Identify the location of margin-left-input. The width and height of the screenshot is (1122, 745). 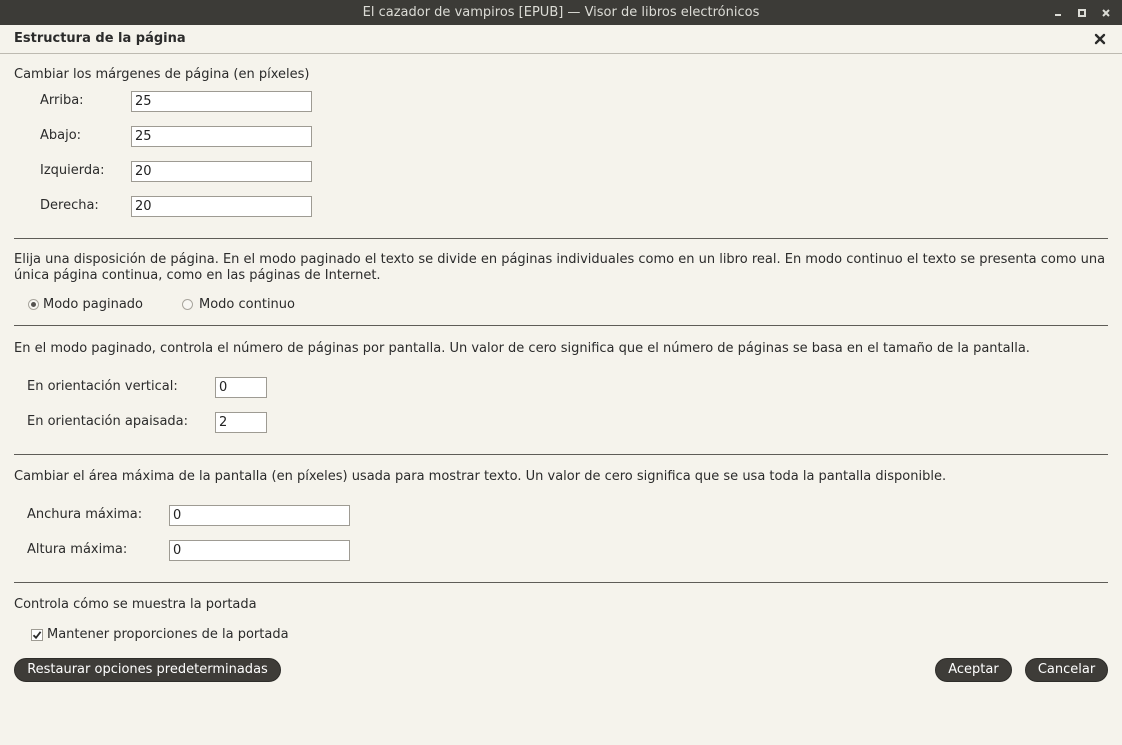
(221, 171).